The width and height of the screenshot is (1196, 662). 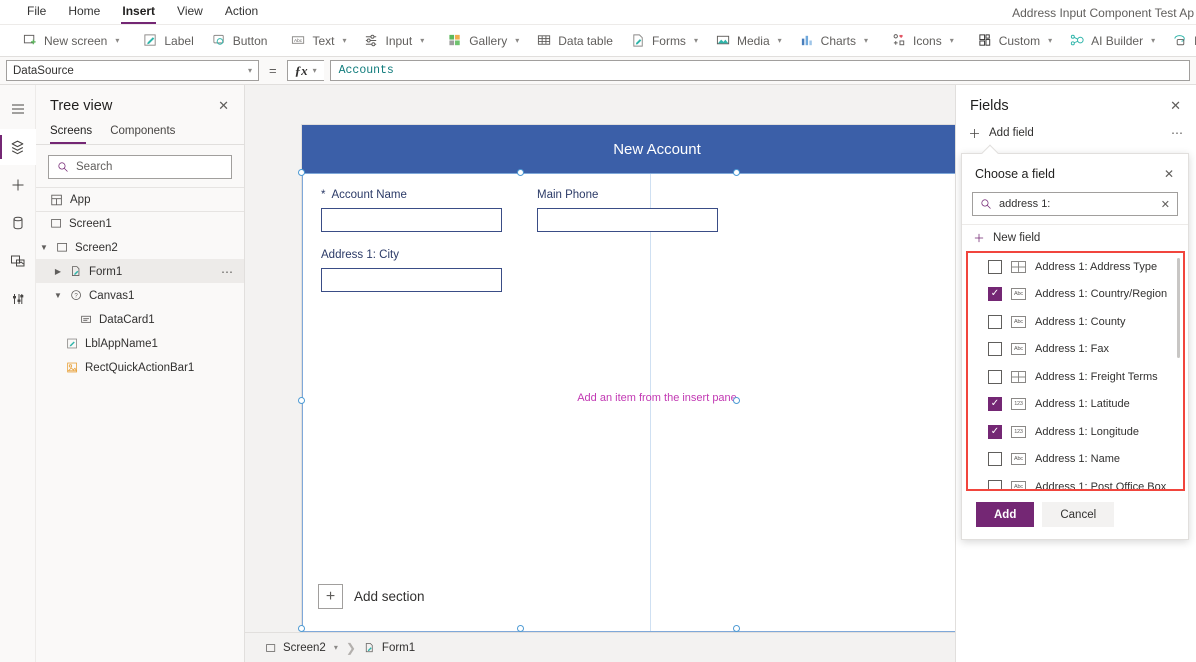 I want to click on icons-icon, so click(x=899, y=40).